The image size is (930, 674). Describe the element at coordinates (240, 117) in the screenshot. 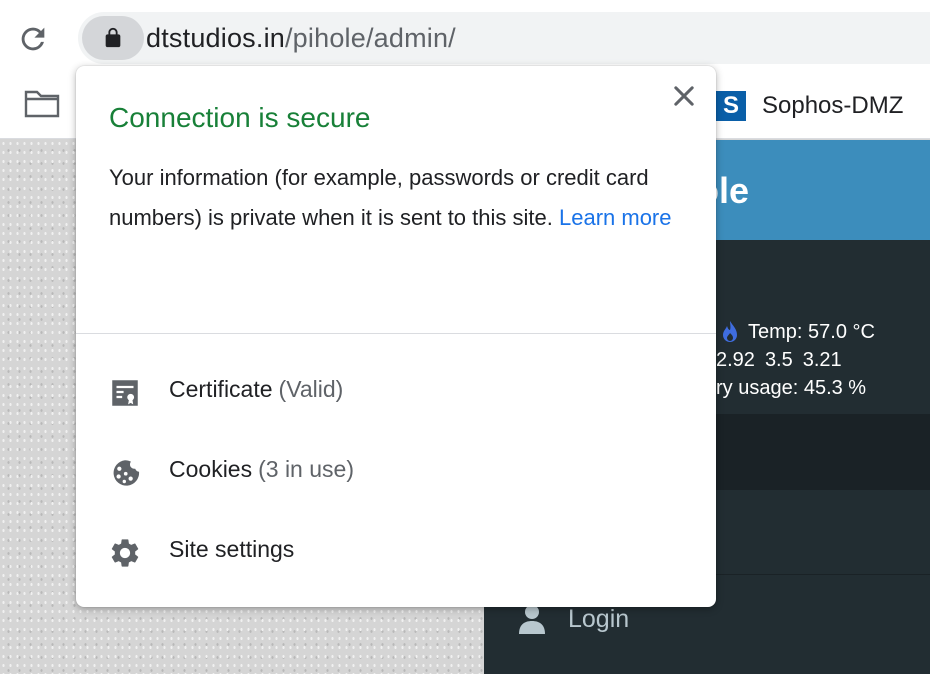

I see `popup-title: Connection is secure` at that location.